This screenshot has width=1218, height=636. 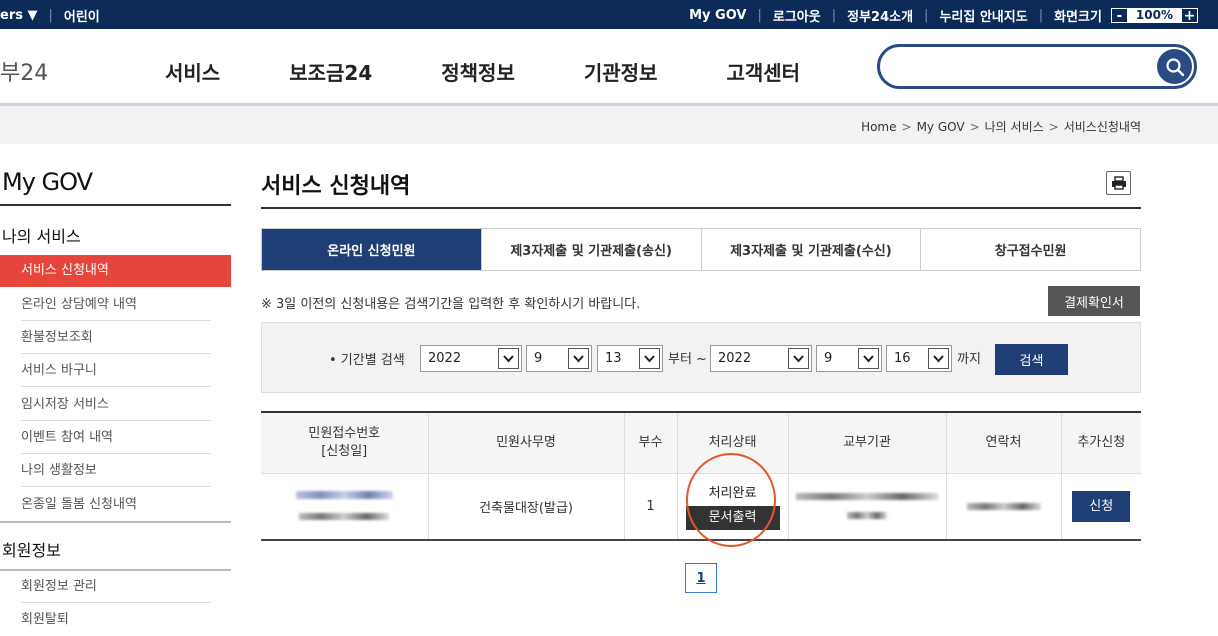 What do you see at coordinates (810, 249) in the screenshot?
I see `tab-third-party-received: 제3자제출 및 기관제출(수신)` at bounding box center [810, 249].